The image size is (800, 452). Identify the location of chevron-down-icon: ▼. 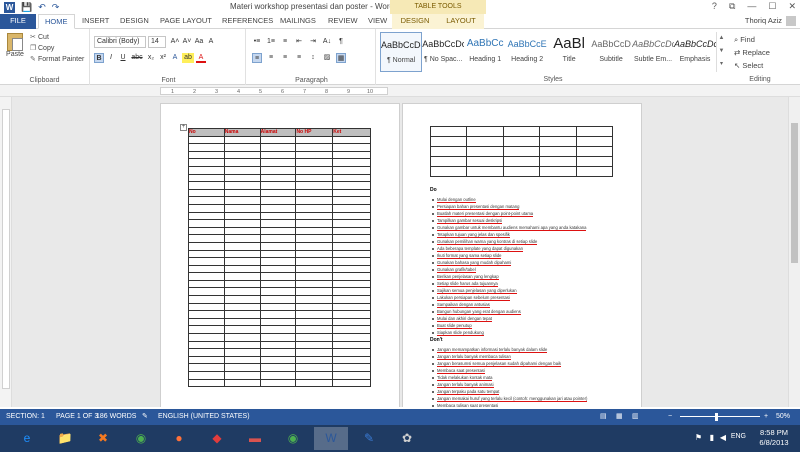
(721, 51).